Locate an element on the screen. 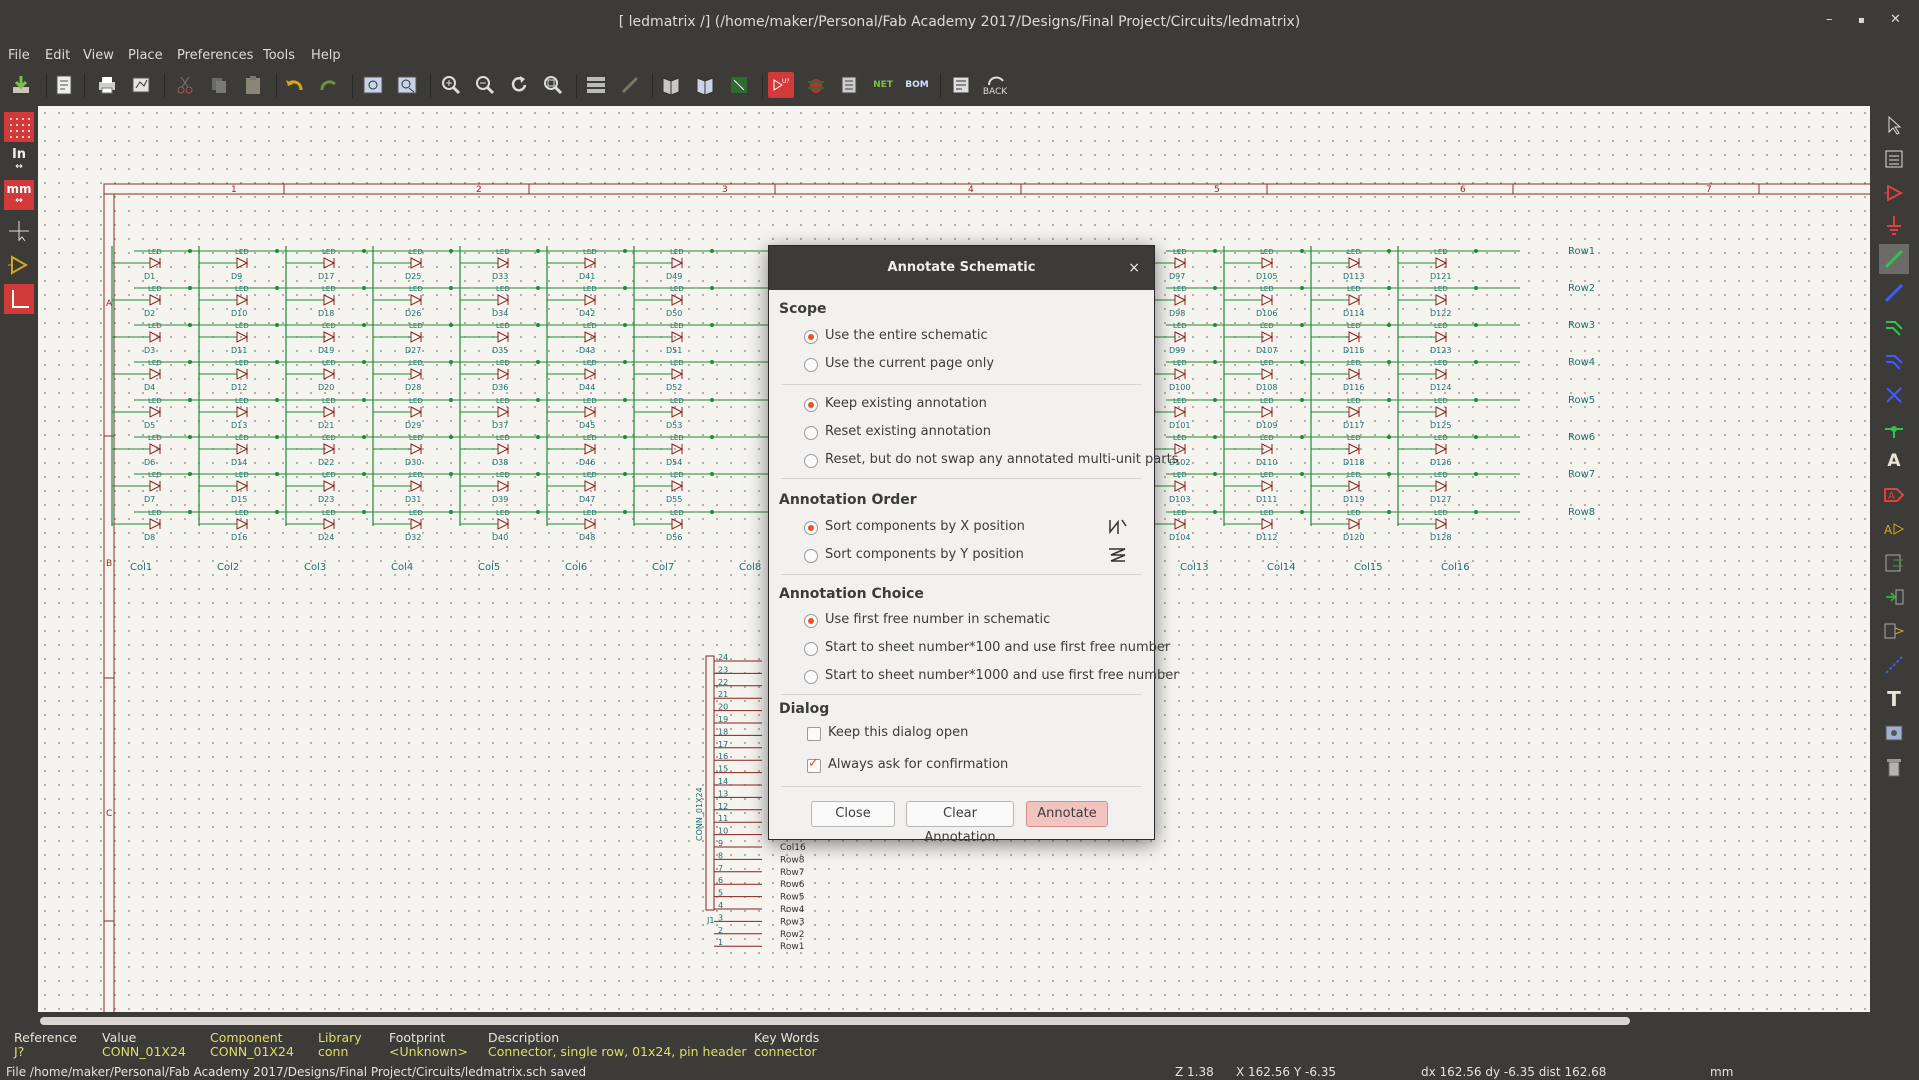 The image size is (1919, 1080). print-icon is located at coordinates (107, 85).